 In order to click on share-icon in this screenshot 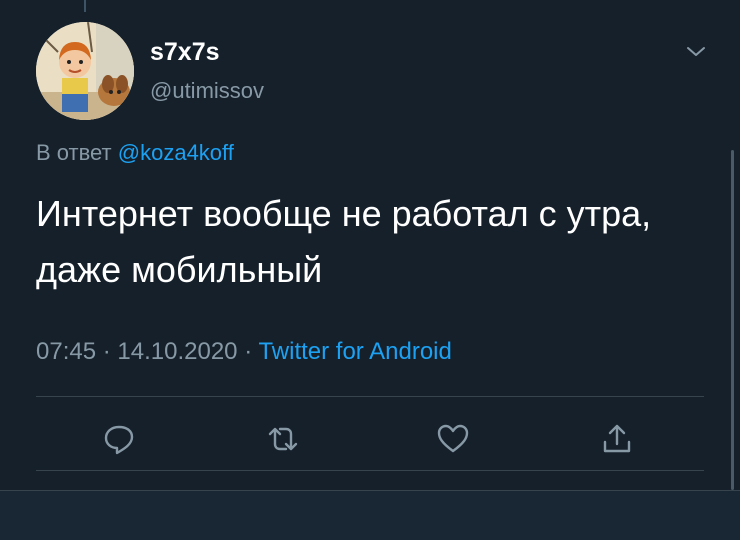, I will do `click(617, 438)`.